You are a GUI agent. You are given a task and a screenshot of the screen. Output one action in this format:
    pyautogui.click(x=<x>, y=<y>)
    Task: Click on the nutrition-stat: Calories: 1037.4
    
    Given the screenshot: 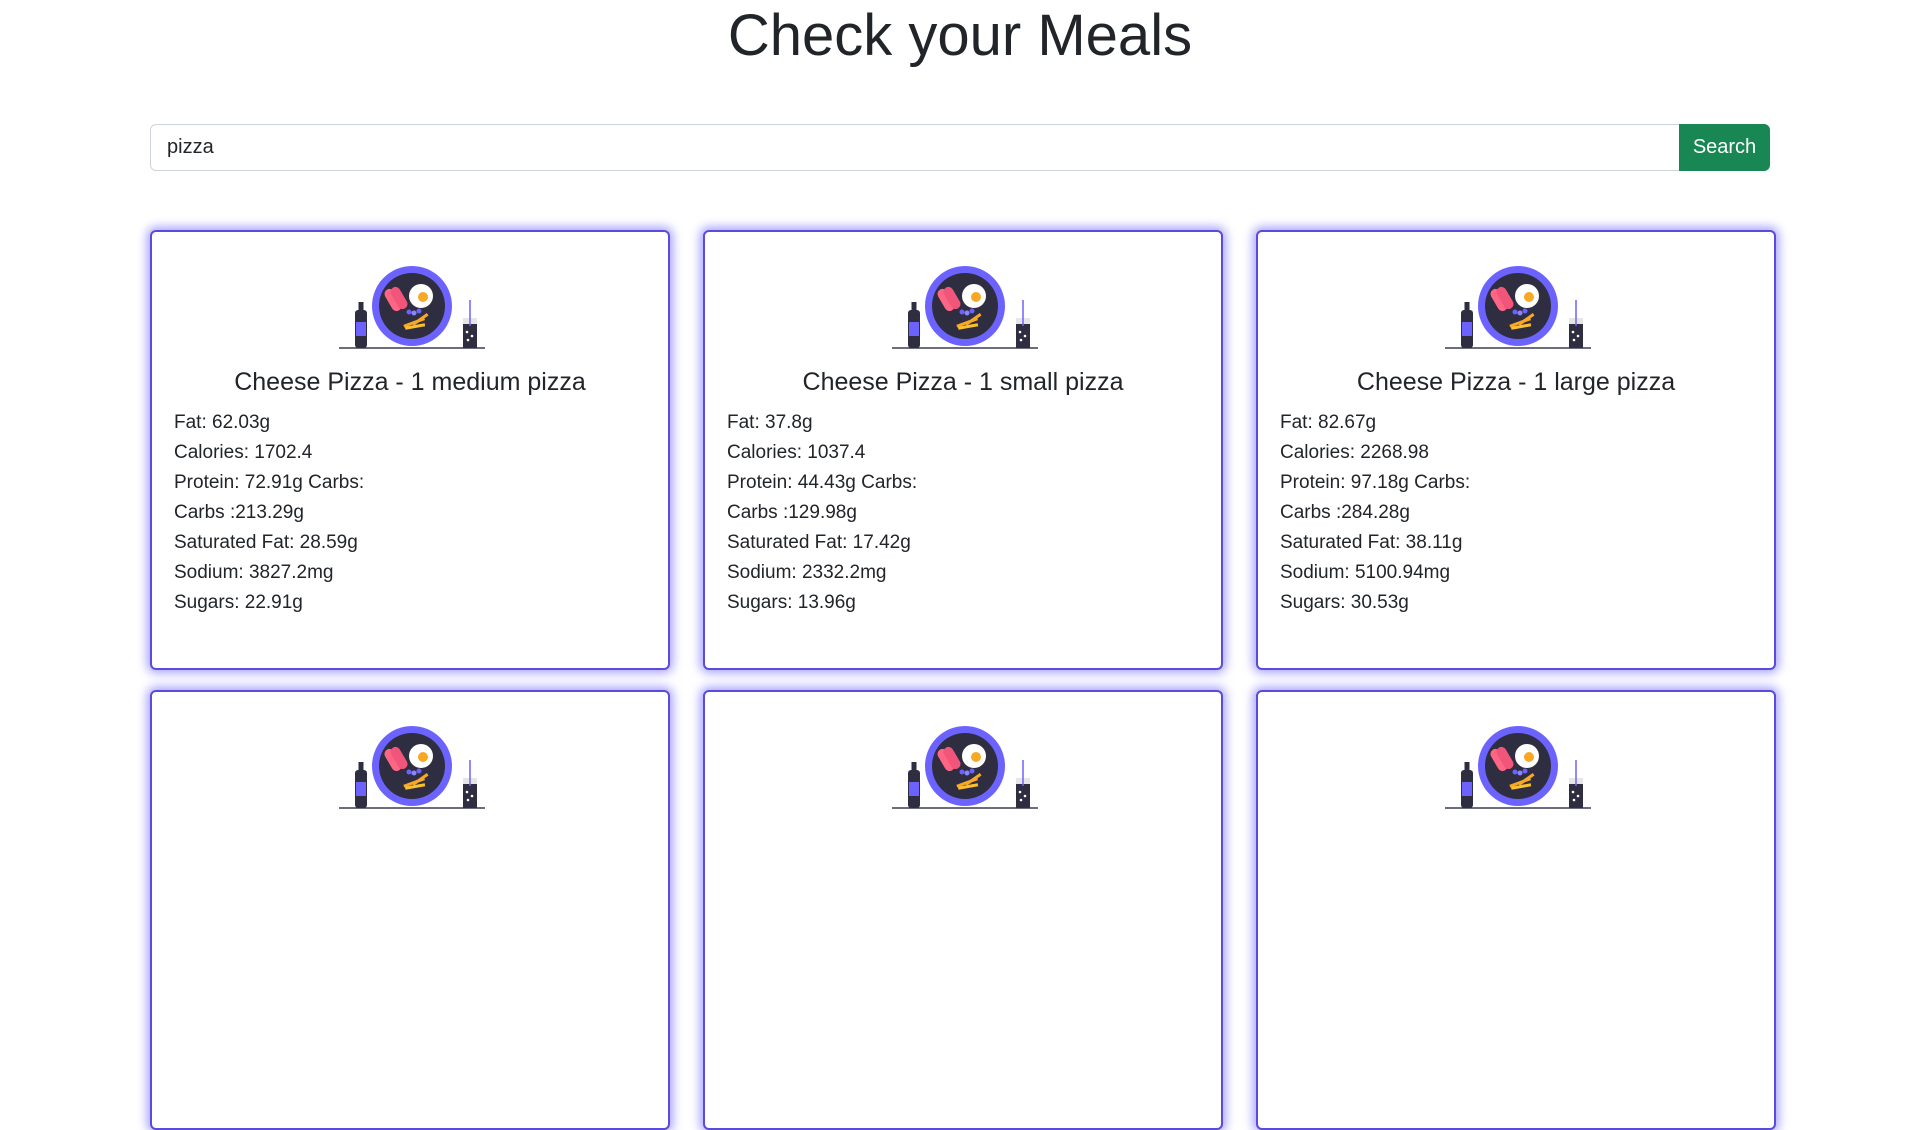 What is the action you would take?
    pyautogui.click(x=796, y=452)
    